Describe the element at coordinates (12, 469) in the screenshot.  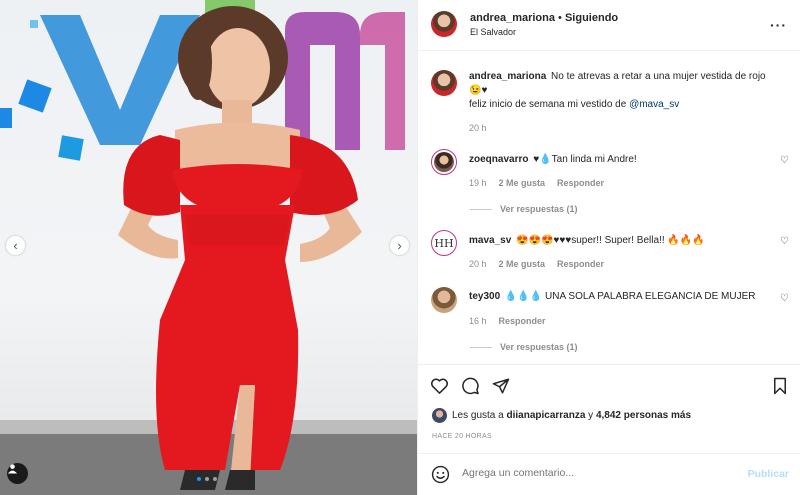
I see `user-icon` at that location.